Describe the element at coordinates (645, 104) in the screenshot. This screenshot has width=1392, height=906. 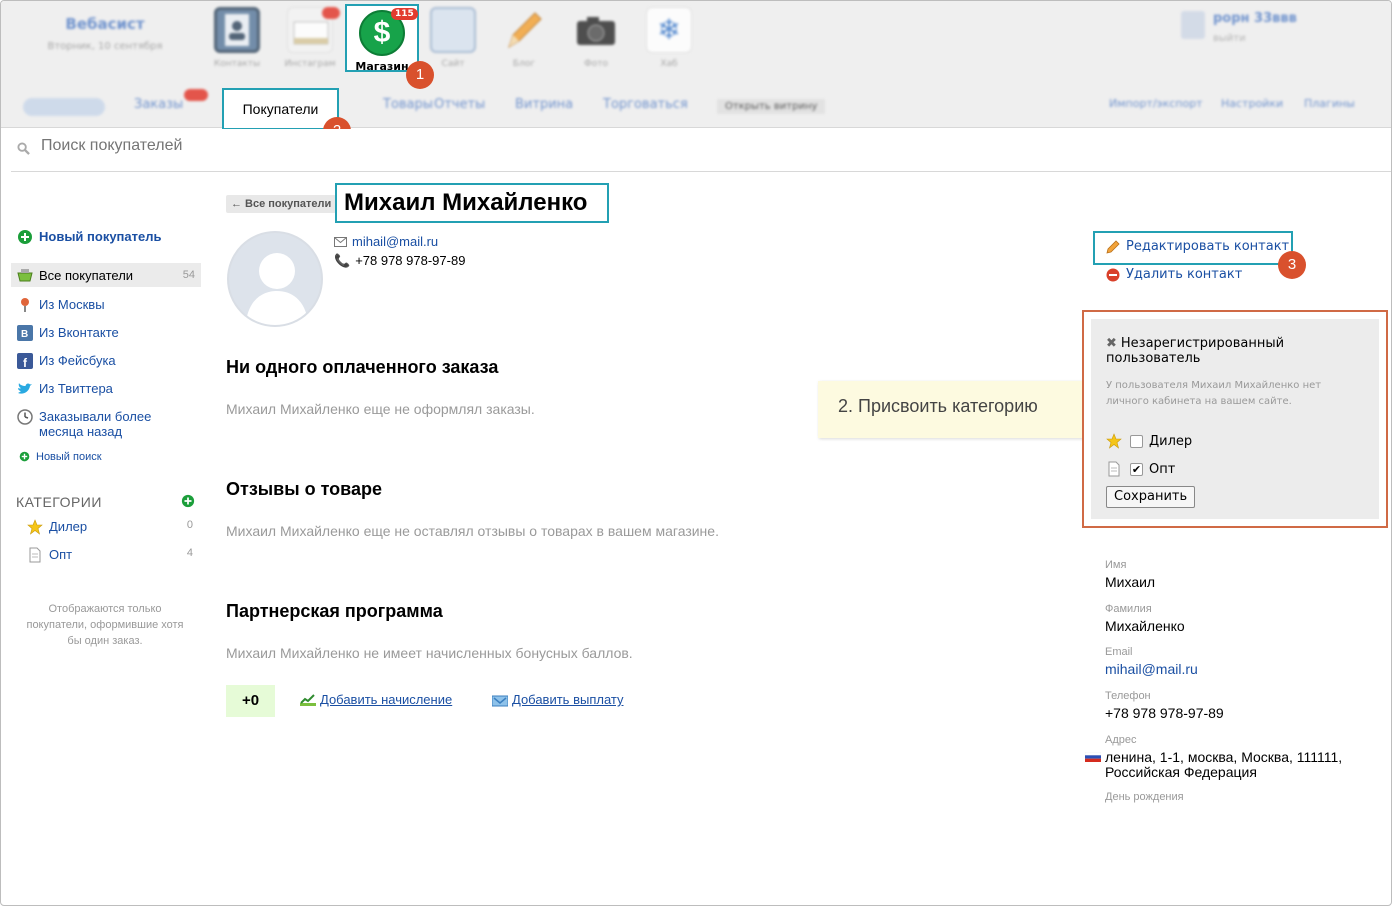
I see `tab-trade: Торговаться` at that location.